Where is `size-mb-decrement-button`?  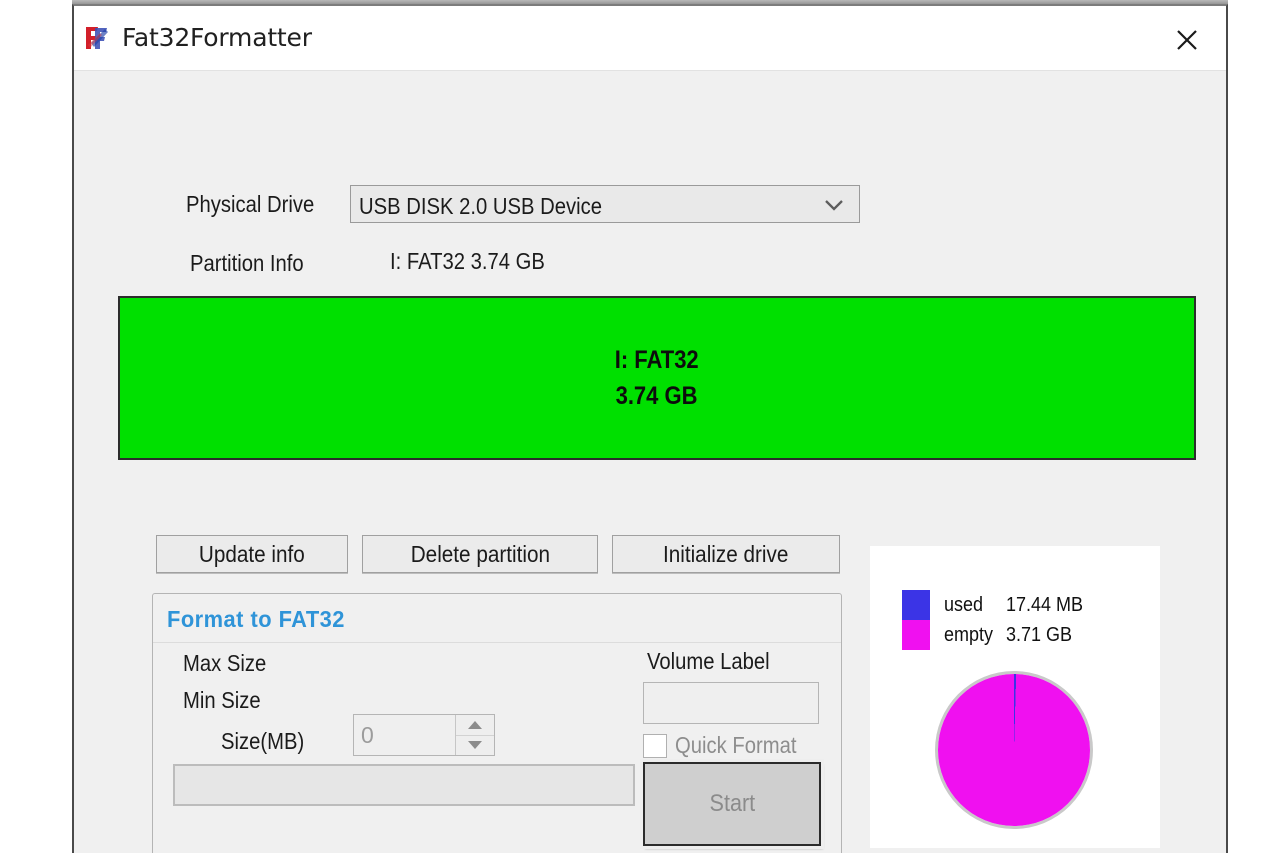
size-mb-decrement-button is located at coordinates (475, 744).